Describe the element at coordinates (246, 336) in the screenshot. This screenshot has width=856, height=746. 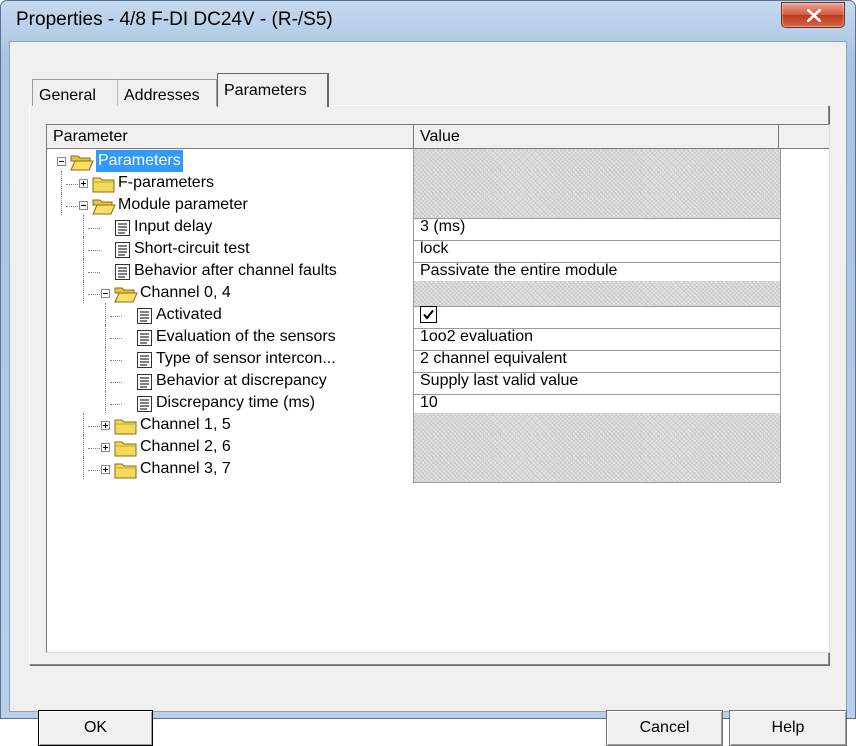
I see `parameter-label: Evaluation of the sensors` at that location.